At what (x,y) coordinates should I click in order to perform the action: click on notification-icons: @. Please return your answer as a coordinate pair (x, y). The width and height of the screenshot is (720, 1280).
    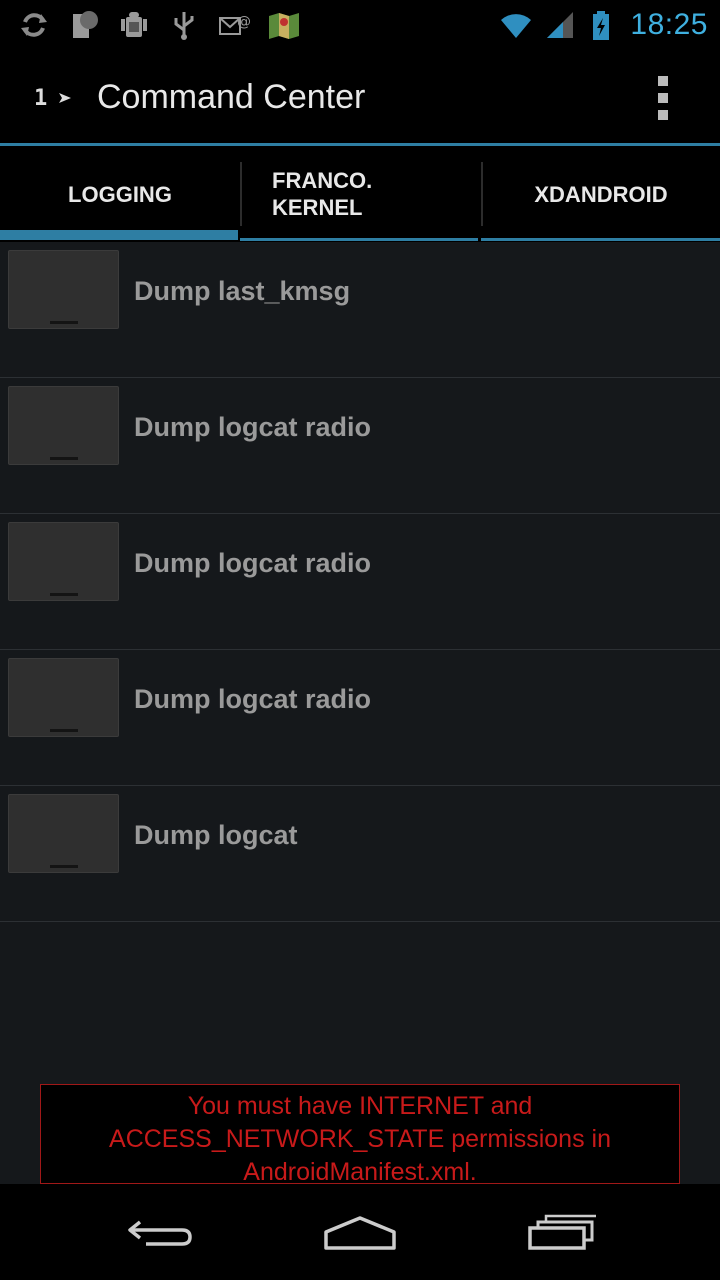
    Looking at the image, I should click on (151, 25).